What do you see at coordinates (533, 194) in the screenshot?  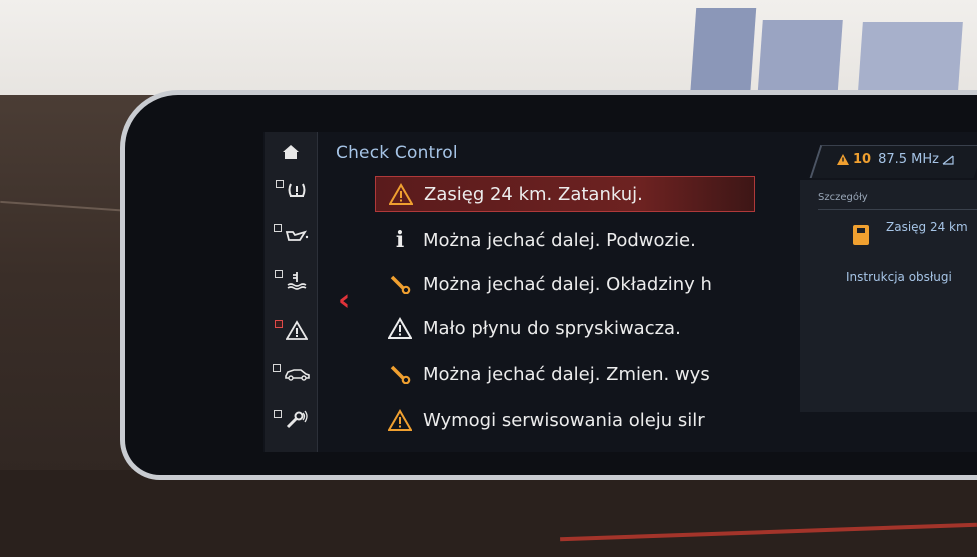 I see `message-text: Zasięg 24 km. Zatankuj.` at bounding box center [533, 194].